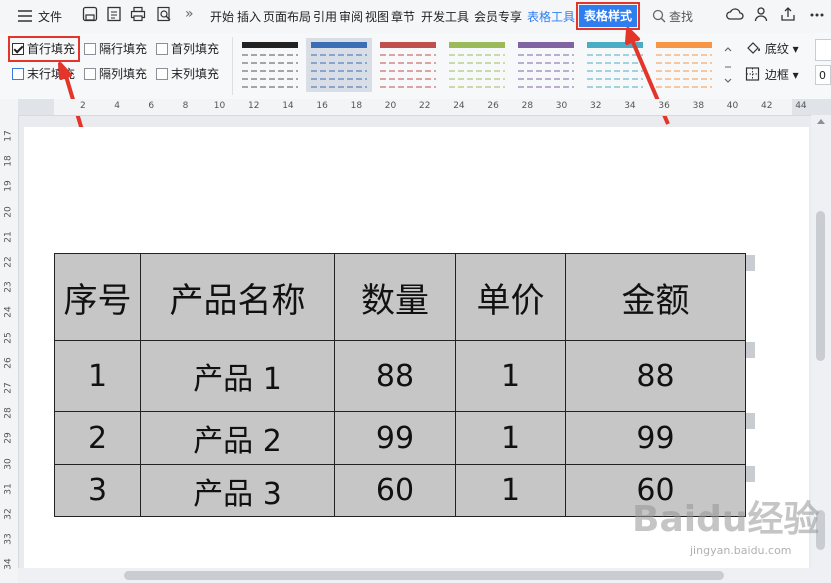 The width and height of the screenshot is (831, 583). What do you see at coordinates (43, 74) in the screenshot?
I see `last-row-fill-checkbox: 末行填充` at bounding box center [43, 74].